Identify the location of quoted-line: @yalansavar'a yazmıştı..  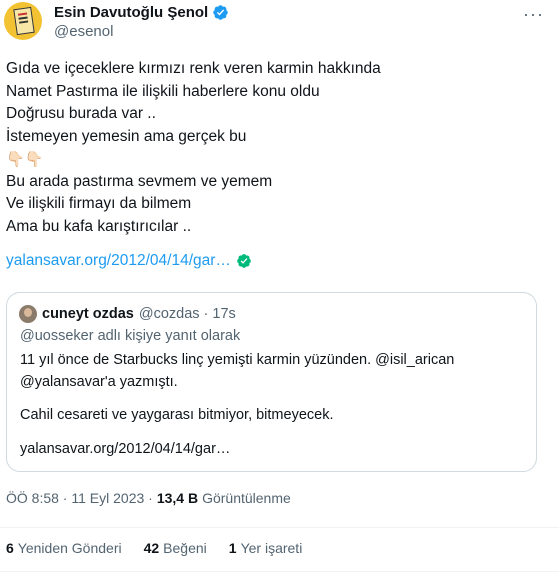
(99, 381).